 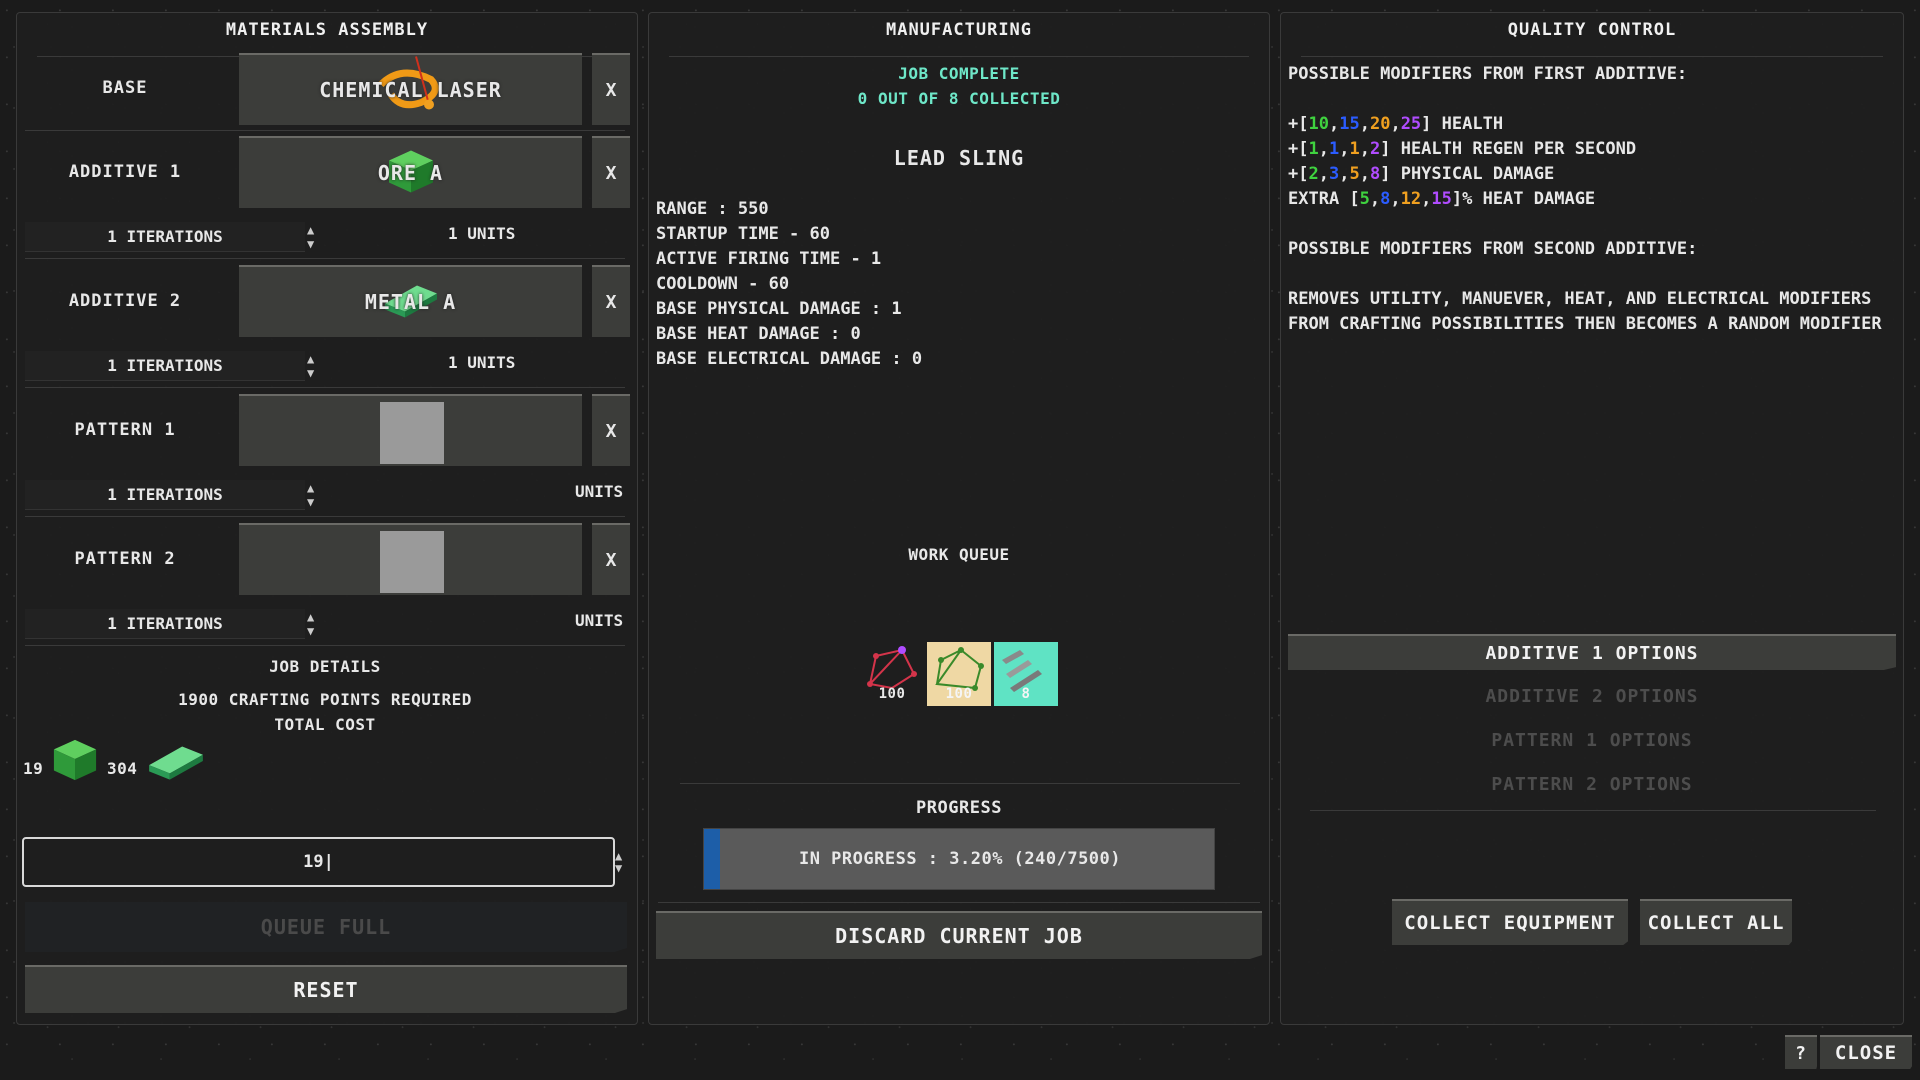 I want to click on stat-cooldown: COOLDOWN - 60, so click(x=723, y=284).